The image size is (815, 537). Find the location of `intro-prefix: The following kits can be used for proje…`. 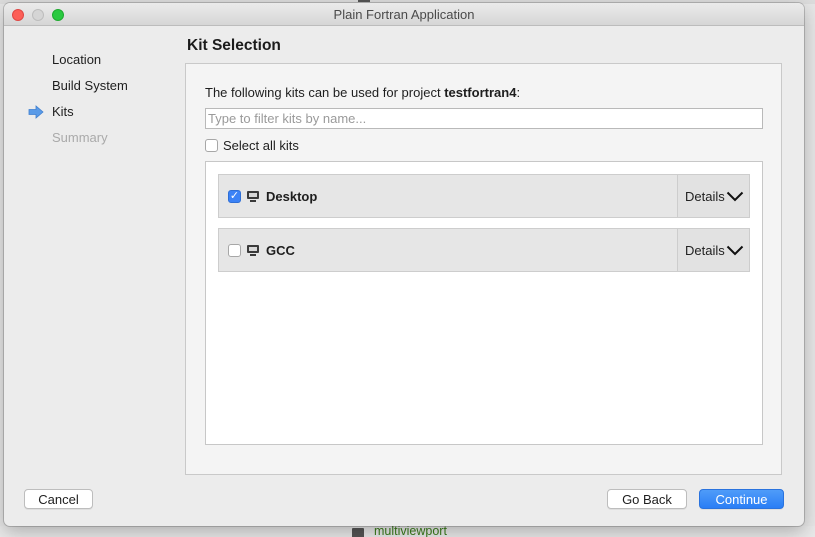

intro-prefix: The following kits can be used for proje… is located at coordinates (325, 92).